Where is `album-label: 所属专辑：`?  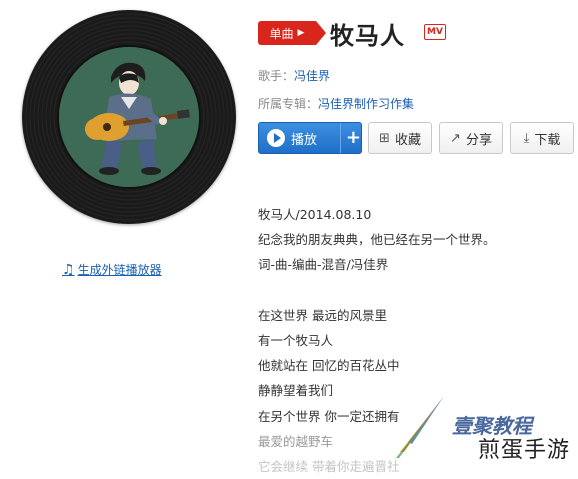
album-label: 所属专辑： is located at coordinates (288, 104).